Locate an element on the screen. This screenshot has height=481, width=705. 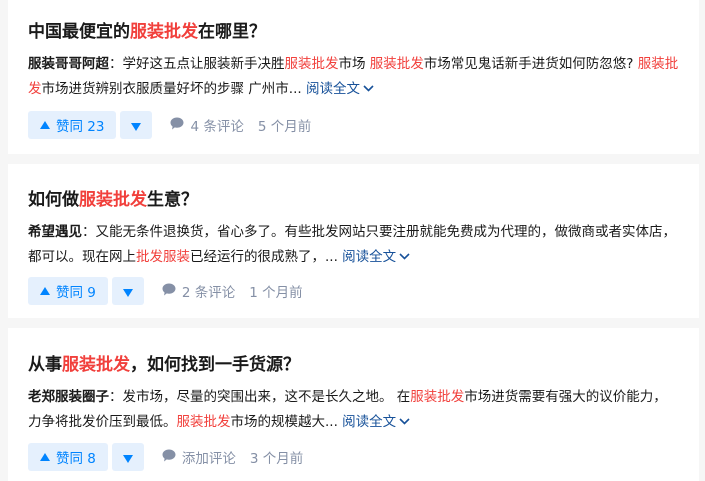
answer-actions: 赞同 8 添加评论 3 个月前 is located at coordinates (165, 457).